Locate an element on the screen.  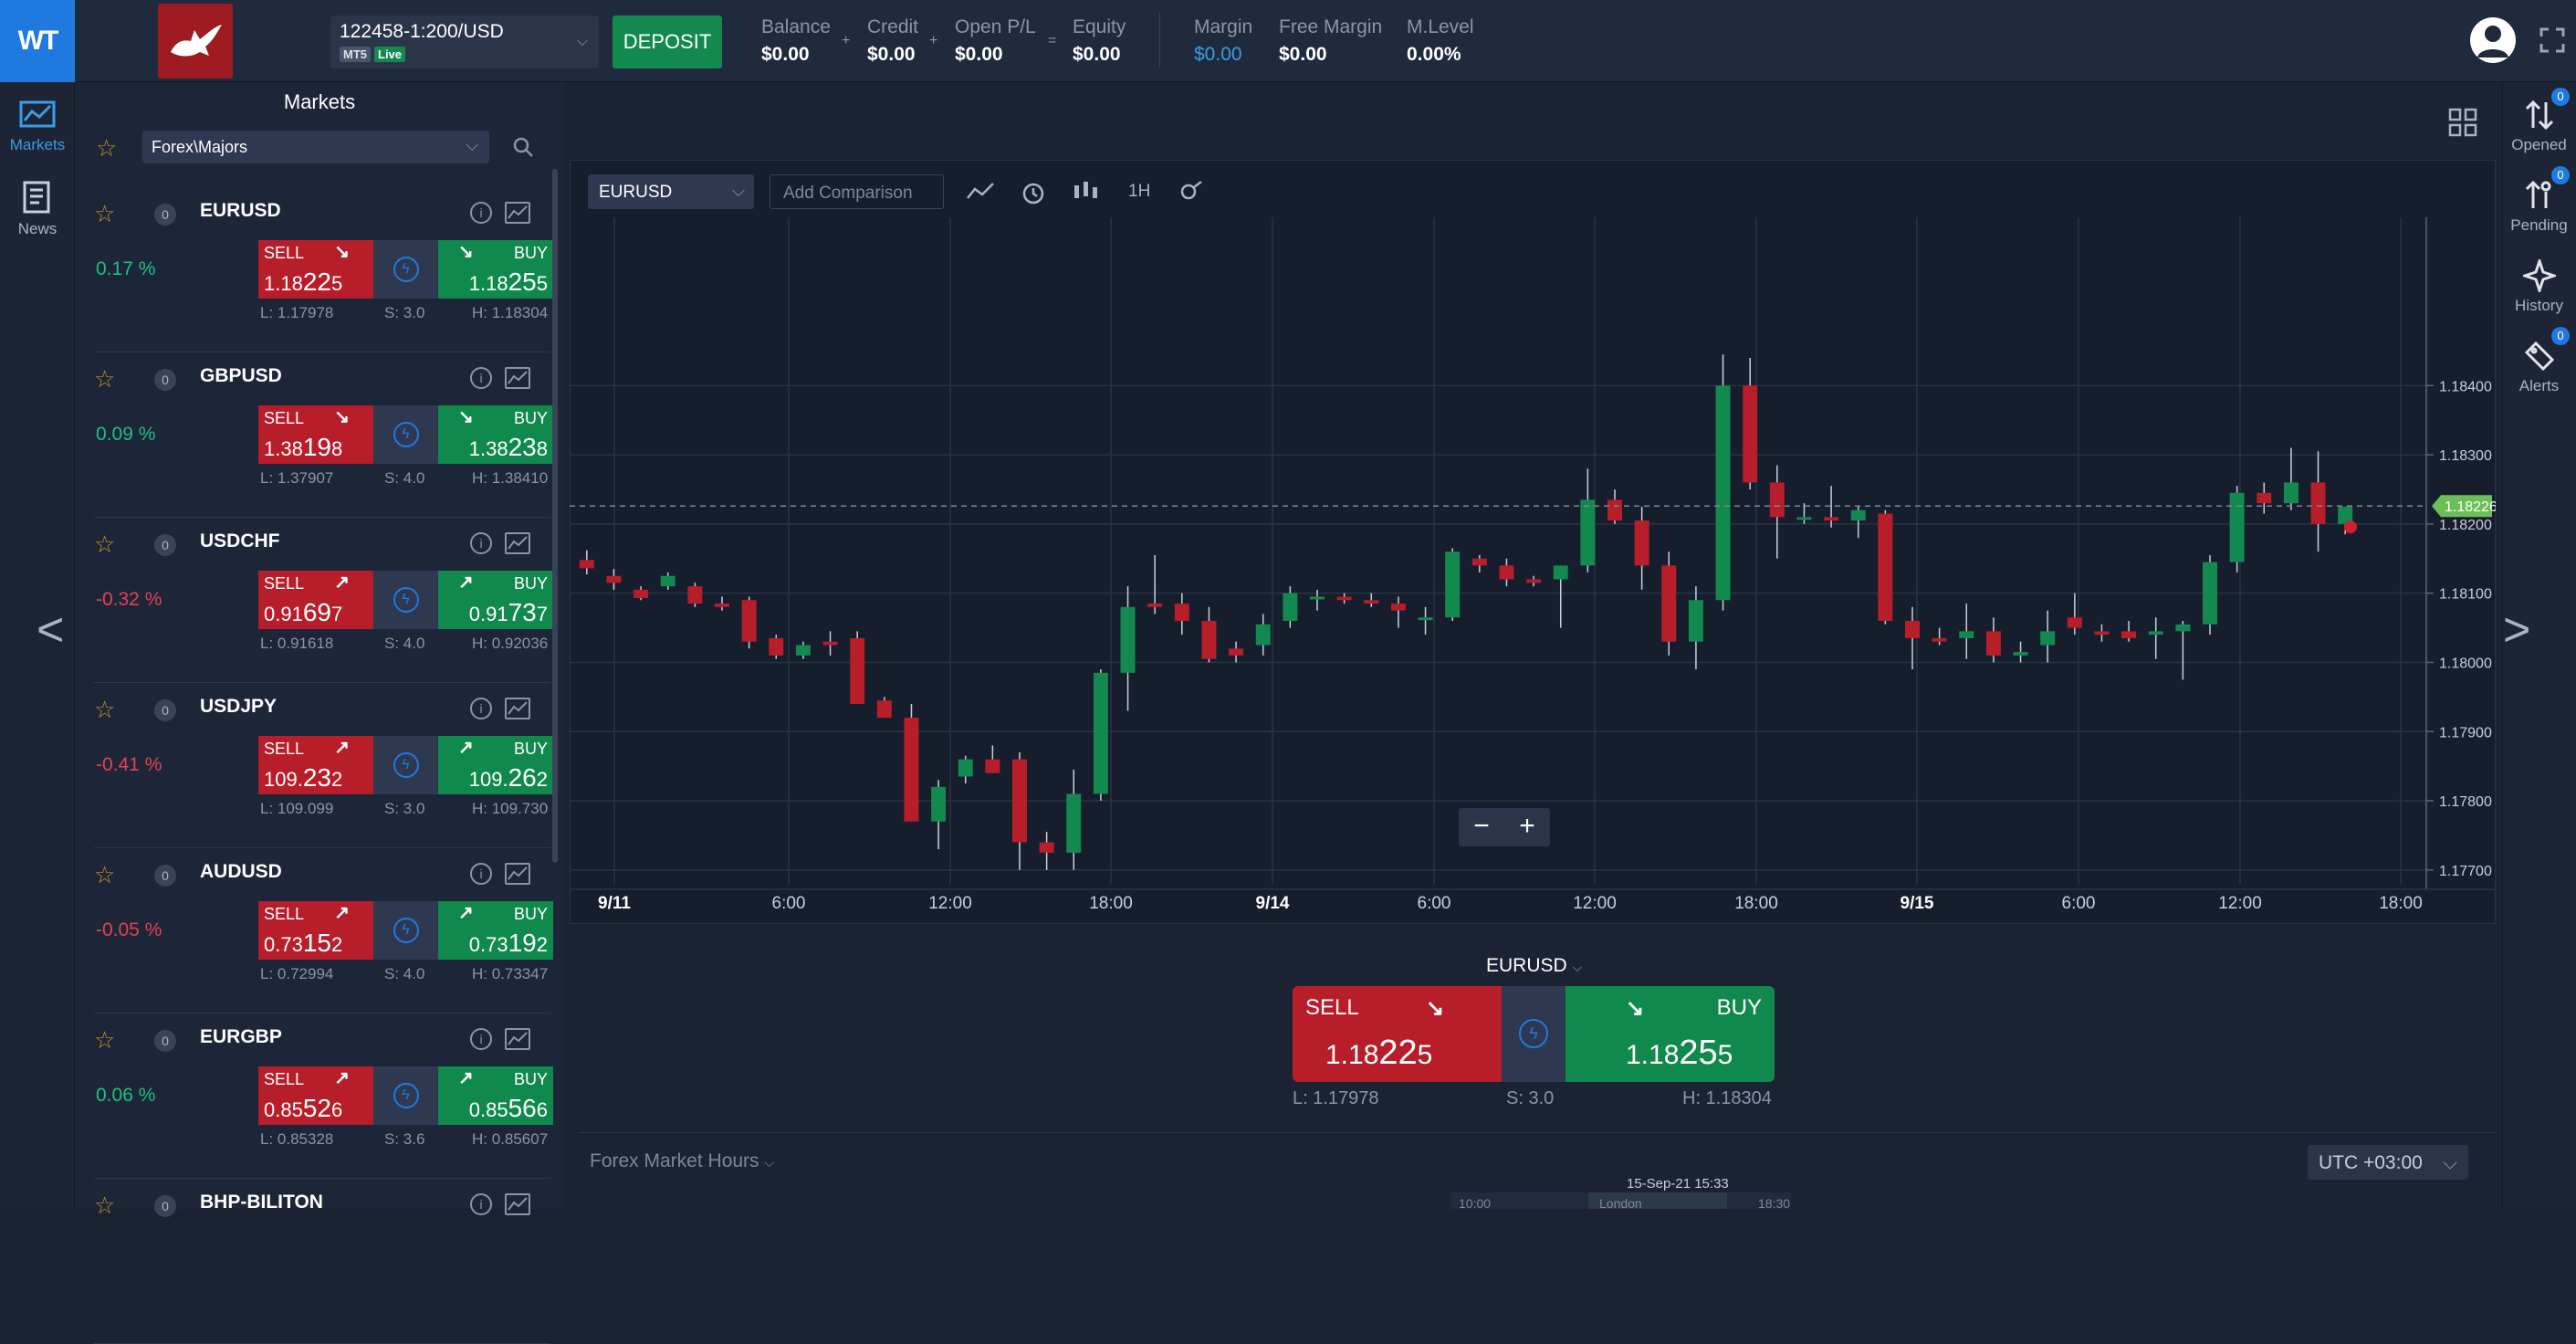
favorites-star-icon: ☆ is located at coordinates (106, 148).